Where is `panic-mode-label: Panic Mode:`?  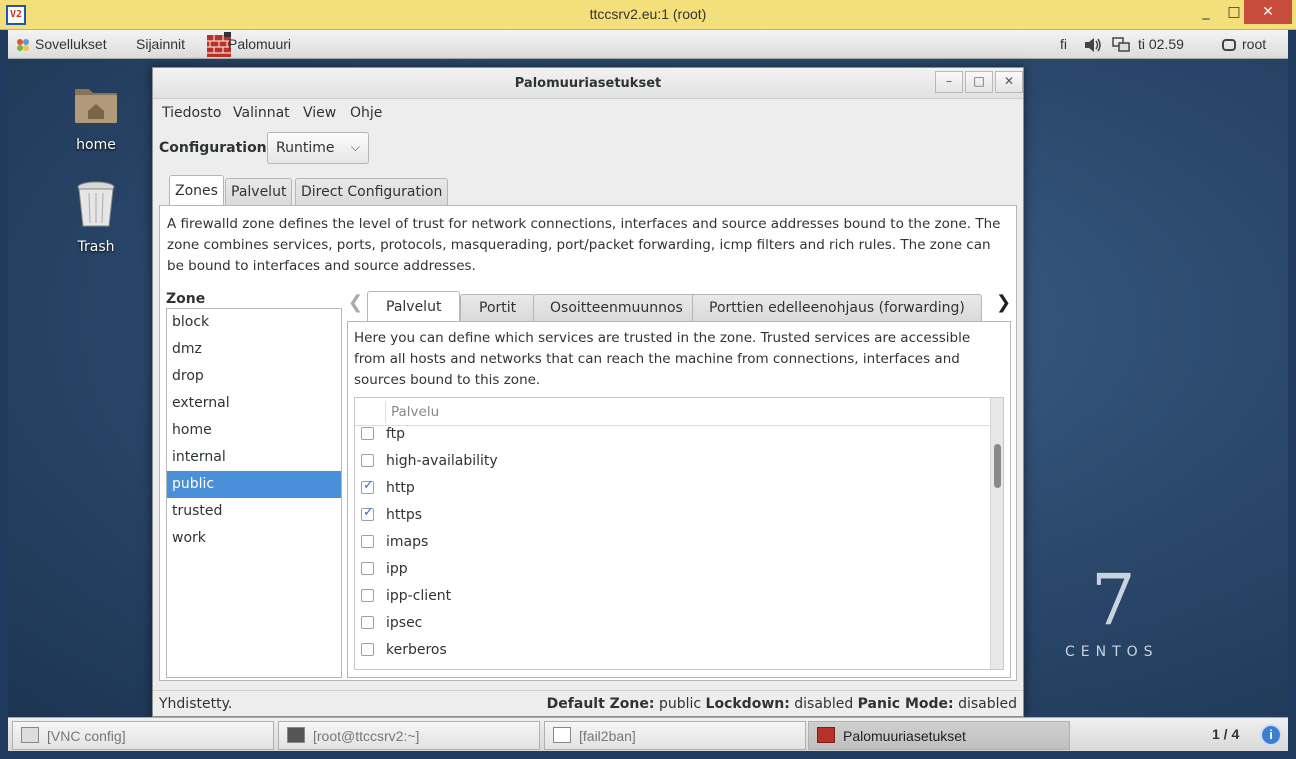 panic-mode-label: Panic Mode: is located at coordinates (905, 704).